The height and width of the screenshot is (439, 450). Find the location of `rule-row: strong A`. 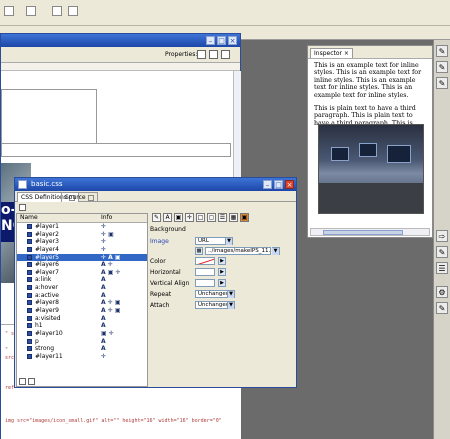

rule-row: strong A is located at coordinates (82, 349).